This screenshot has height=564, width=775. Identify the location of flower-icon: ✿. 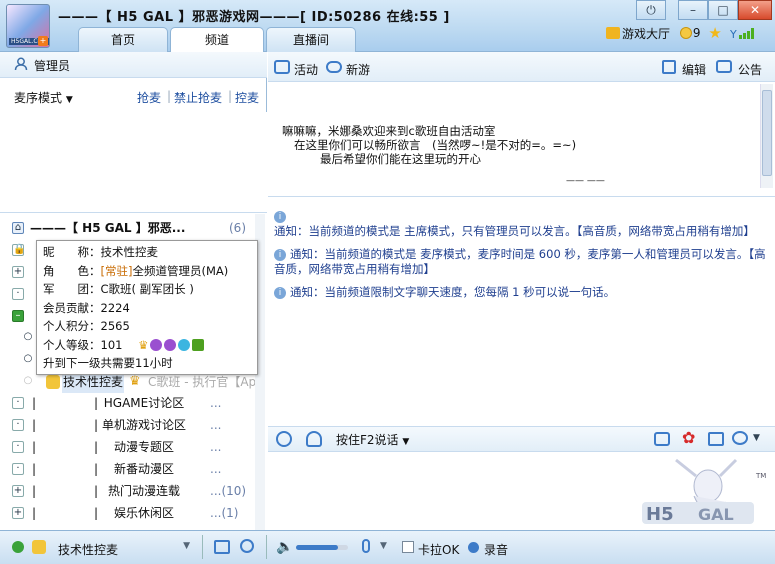
(688, 437).